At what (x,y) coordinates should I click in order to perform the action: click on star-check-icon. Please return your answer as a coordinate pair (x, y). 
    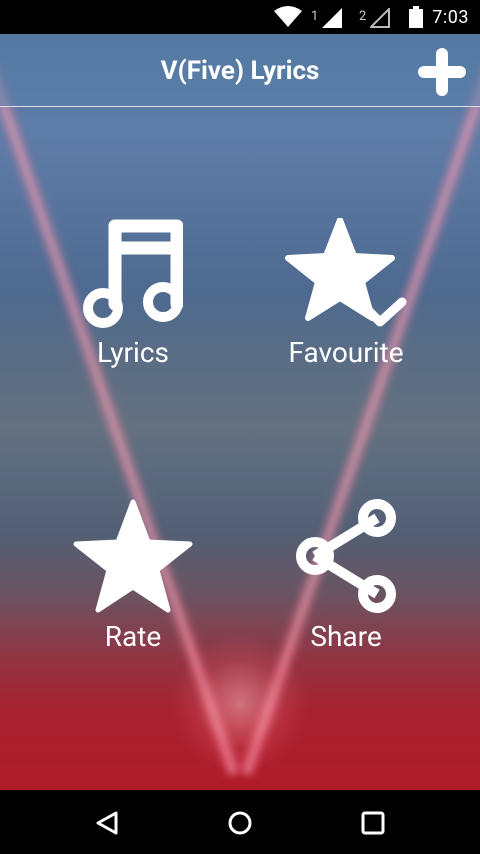
    Looking at the image, I should click on (346, 272).